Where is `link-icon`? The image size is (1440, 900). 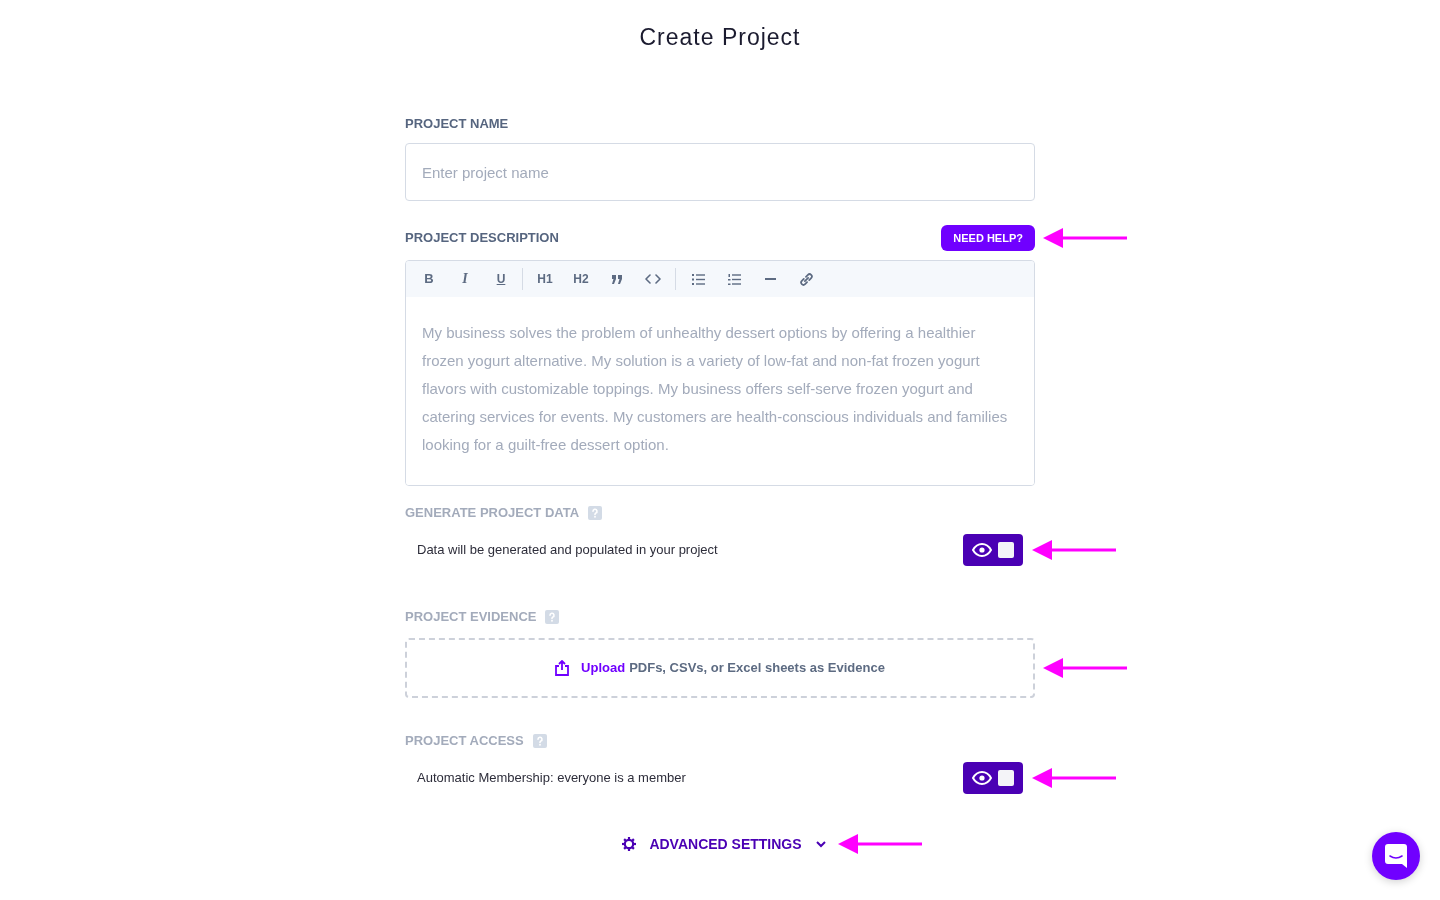
link-icon is located at coordinates (806, 279).